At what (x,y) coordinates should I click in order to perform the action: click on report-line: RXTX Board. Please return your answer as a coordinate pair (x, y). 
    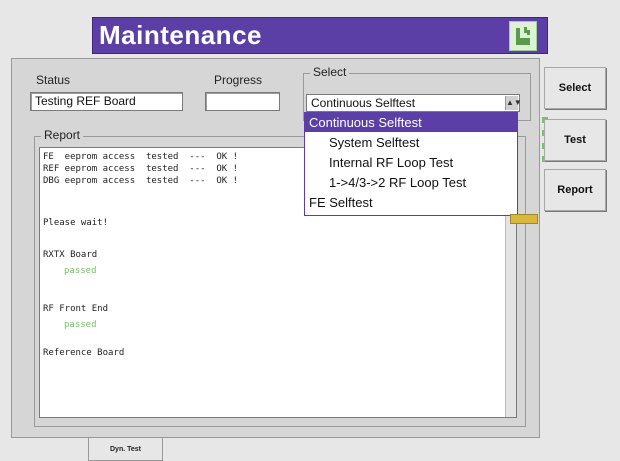
    Looking at the image, I should click on (70, 255).